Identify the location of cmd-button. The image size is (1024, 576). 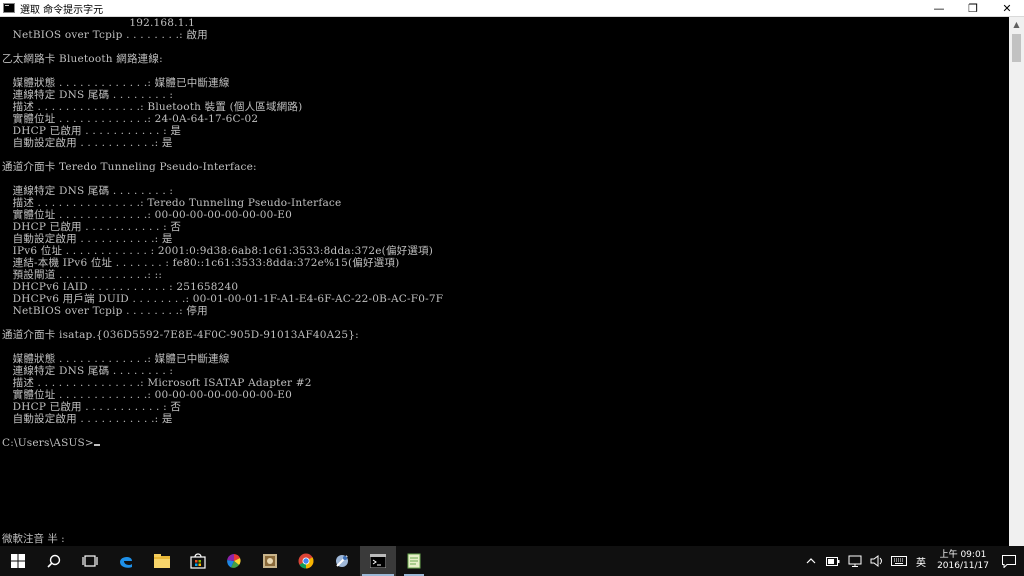
(378, 561).